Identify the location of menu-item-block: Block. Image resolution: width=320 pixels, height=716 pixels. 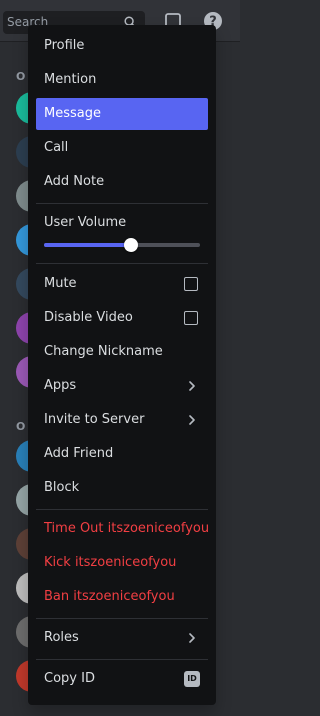
(122, 488).